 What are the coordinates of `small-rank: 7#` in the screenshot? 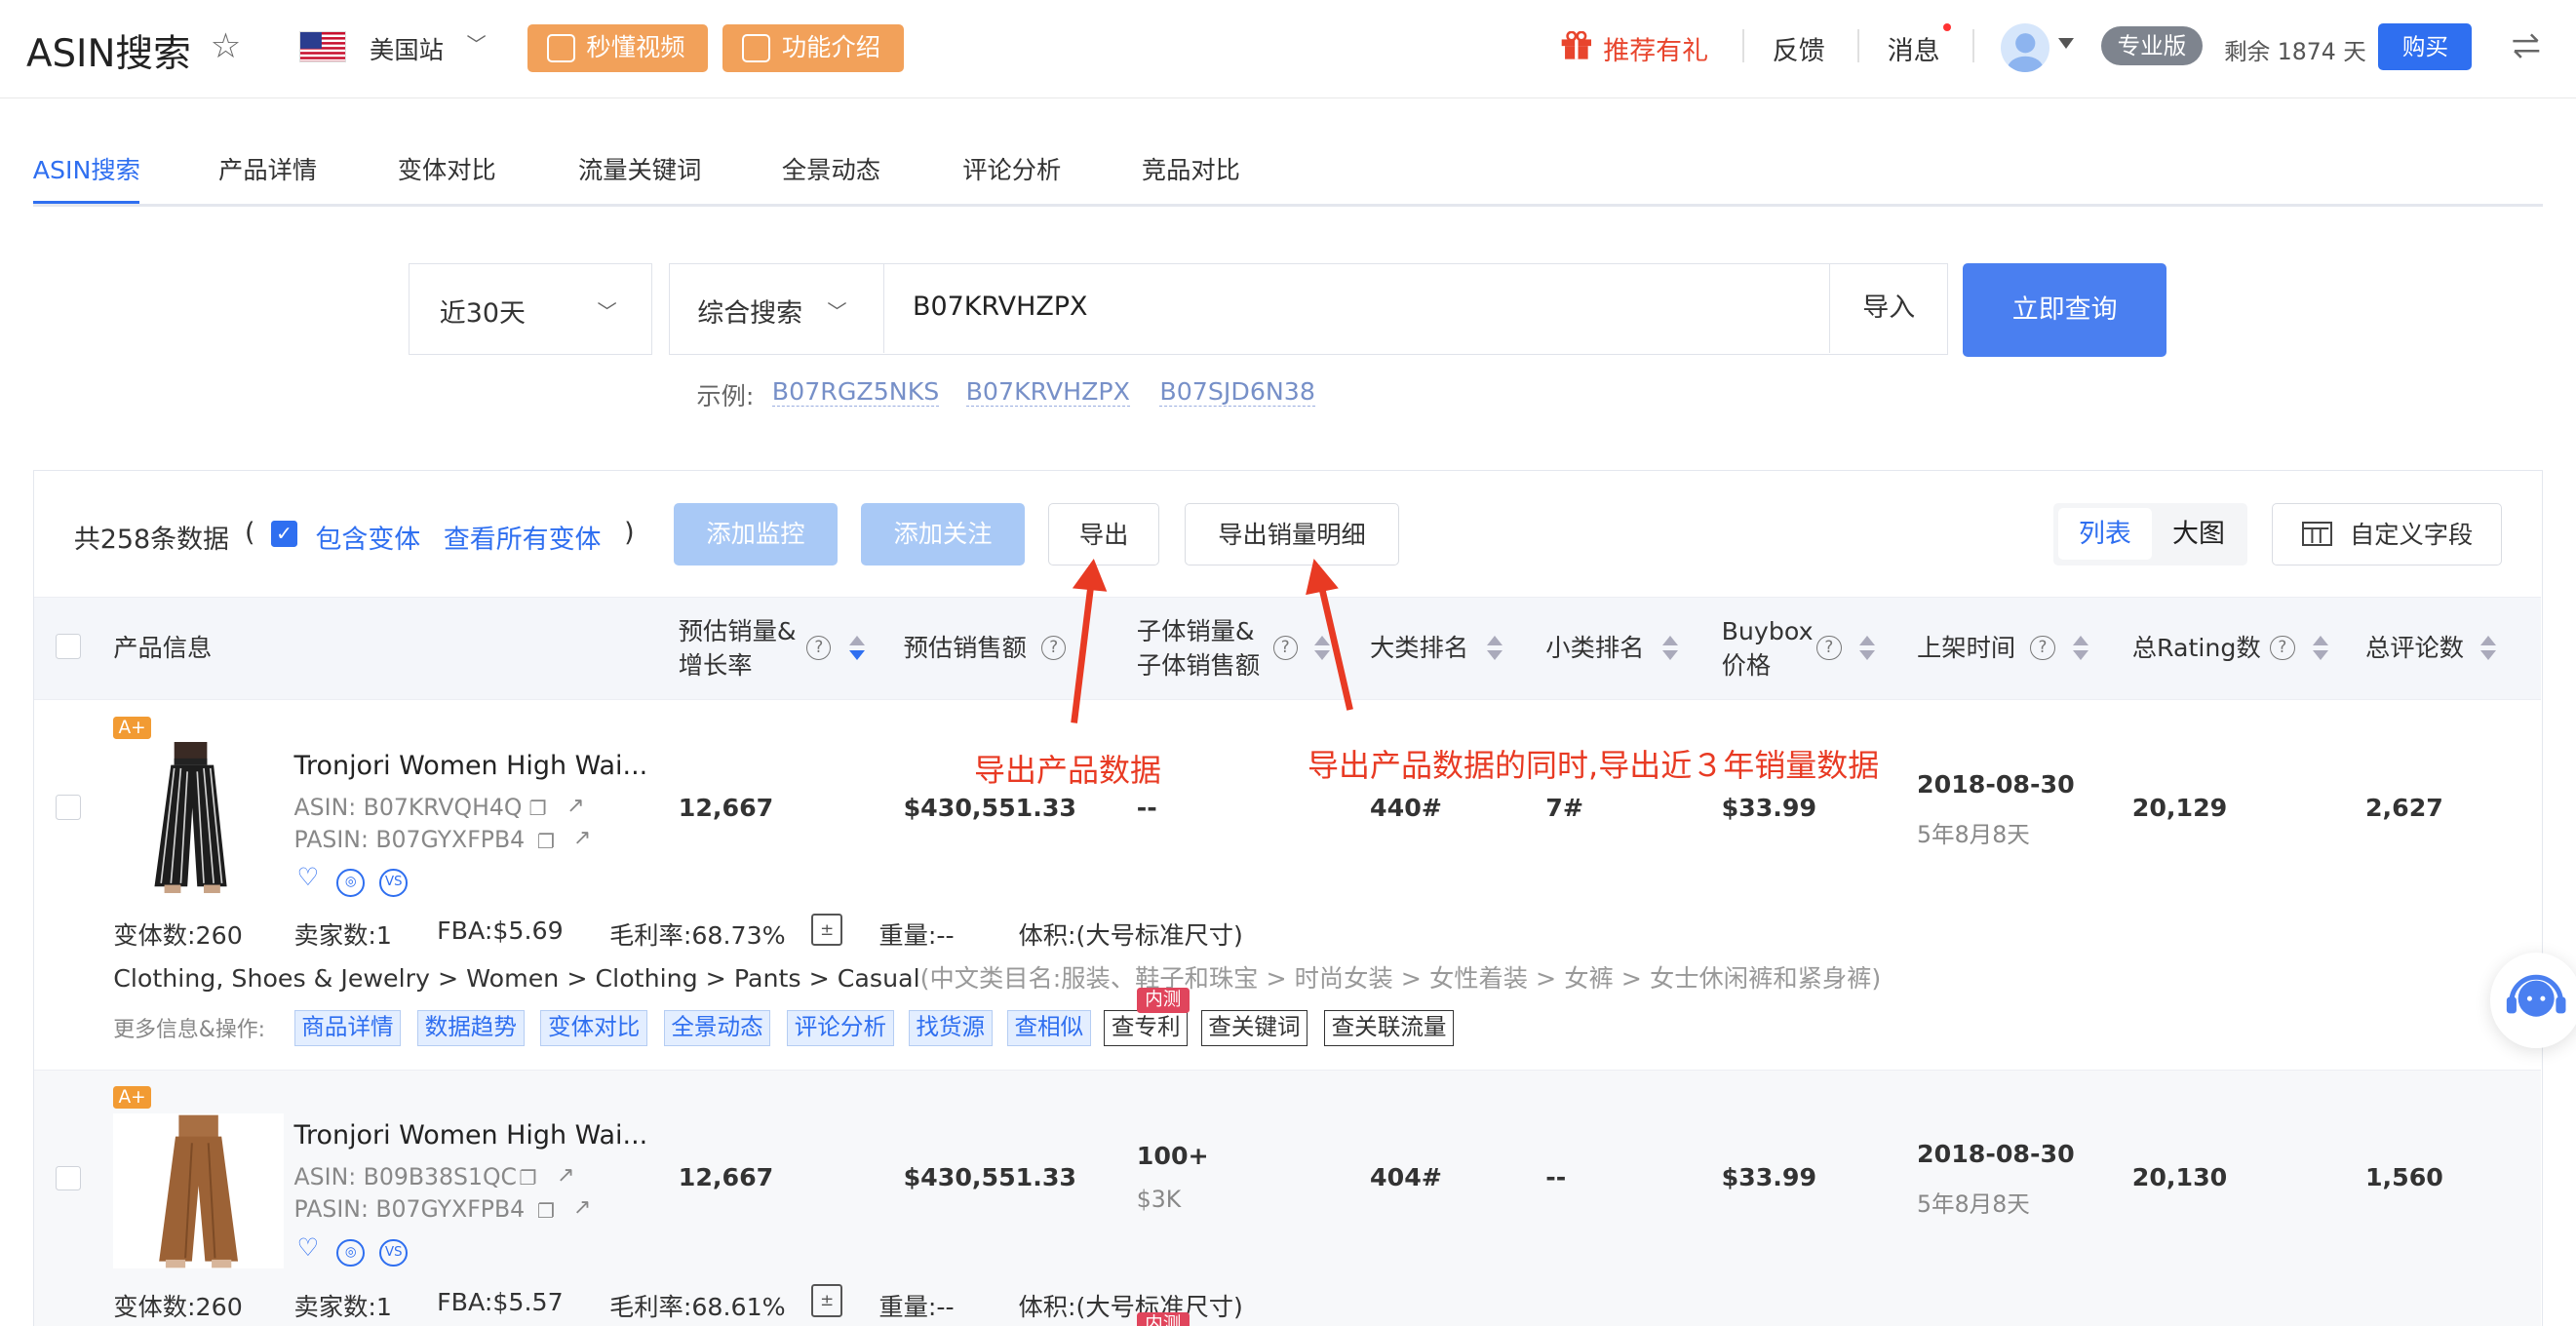 It's located at (1564, 808).